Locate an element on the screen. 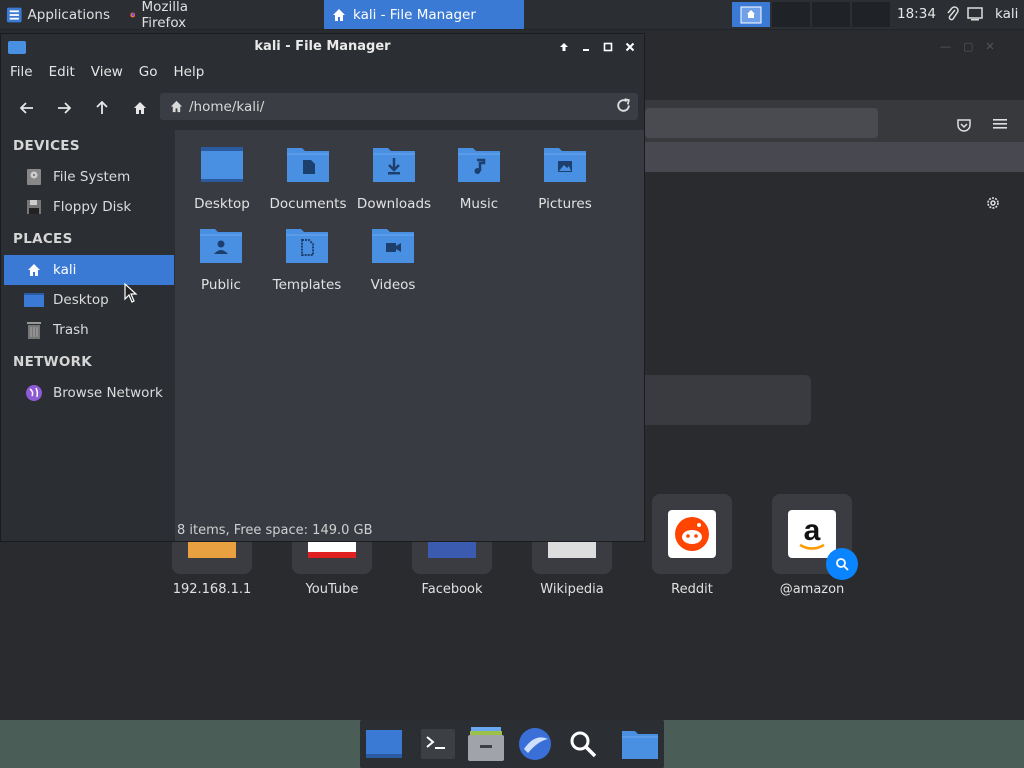 Image resolution: width=1024 pixels, height=768 pixels. mouse-pointer-icon is located at coordinates (131, 293).